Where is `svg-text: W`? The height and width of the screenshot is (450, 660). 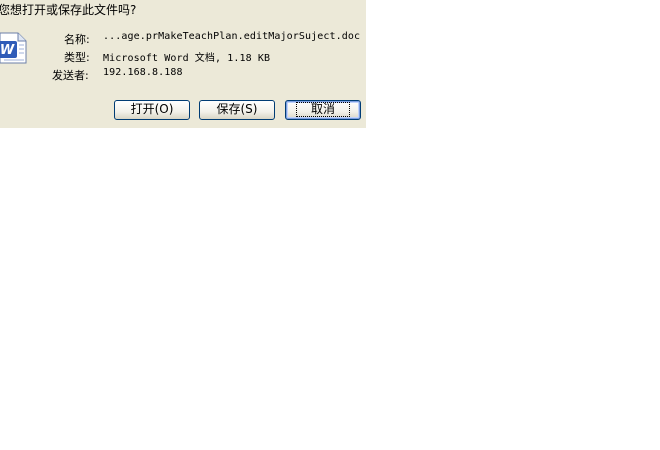 svg-text: W is located at coordinates (7, 50).